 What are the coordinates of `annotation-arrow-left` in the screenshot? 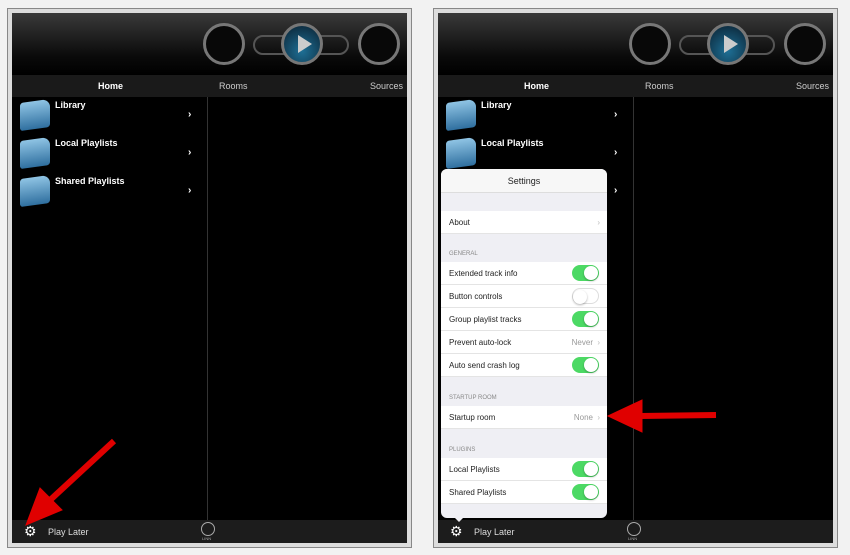 It's located at (71, 482).